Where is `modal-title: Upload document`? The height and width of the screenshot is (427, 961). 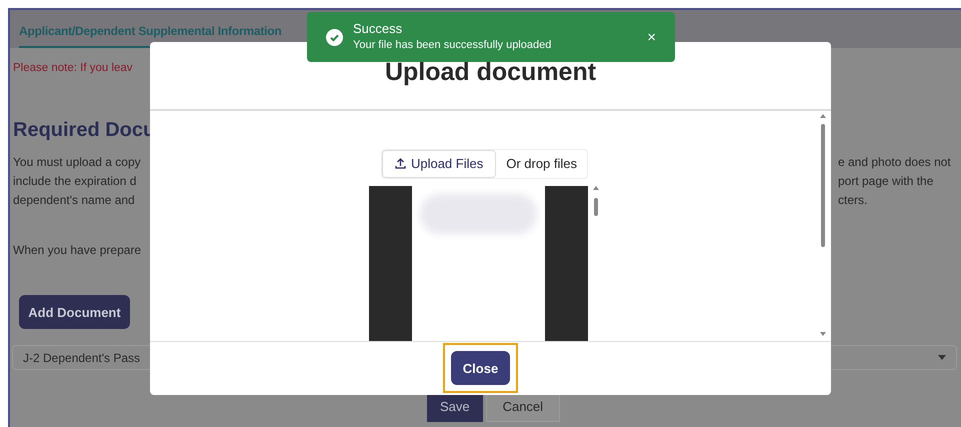
modal-title: Upload document is located at coordinates (490, 72).